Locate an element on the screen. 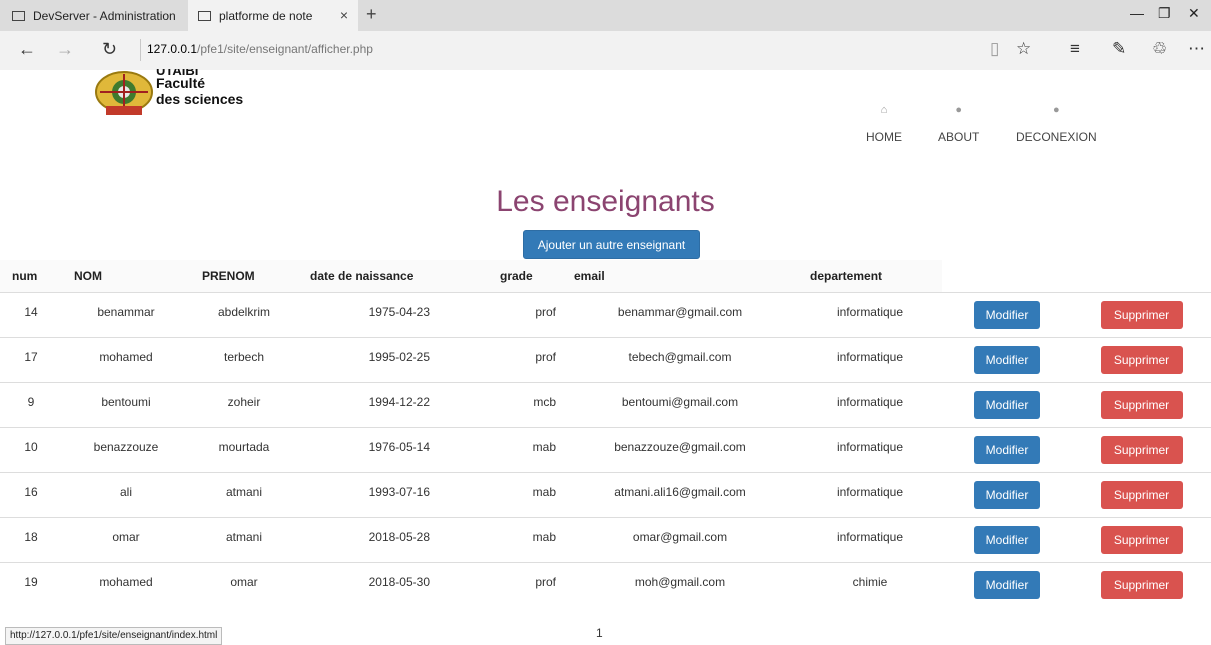  cell-nom: benammar is located at coordinates (126, 314).